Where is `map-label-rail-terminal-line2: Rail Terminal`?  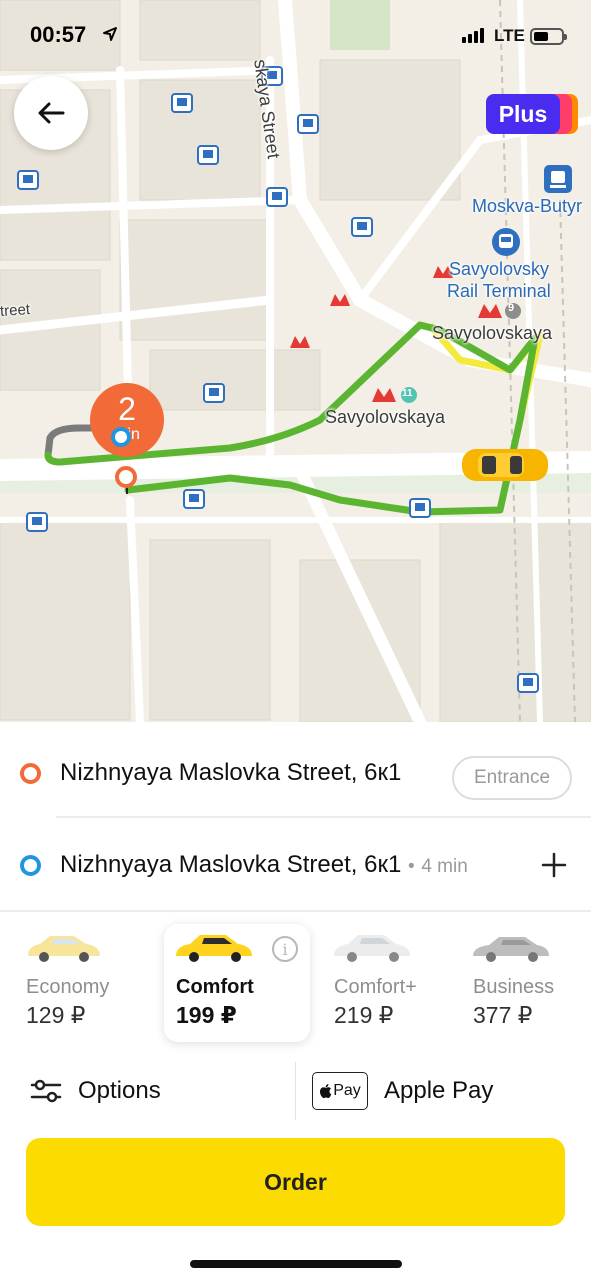 map-label-rail-terminal-line2: Rail Terminal is located at coordinates (499, 291).